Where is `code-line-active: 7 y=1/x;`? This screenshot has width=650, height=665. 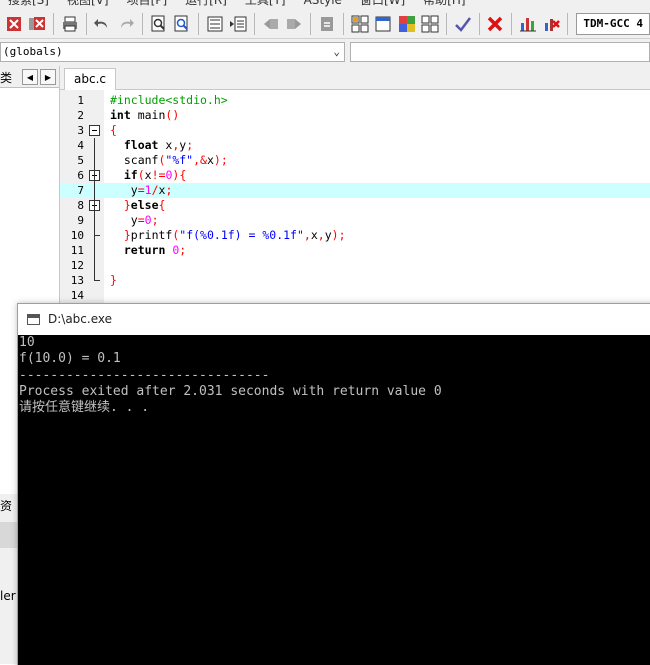 code-line-active: 7 y=1/x; is located at coordinates (355, 190).